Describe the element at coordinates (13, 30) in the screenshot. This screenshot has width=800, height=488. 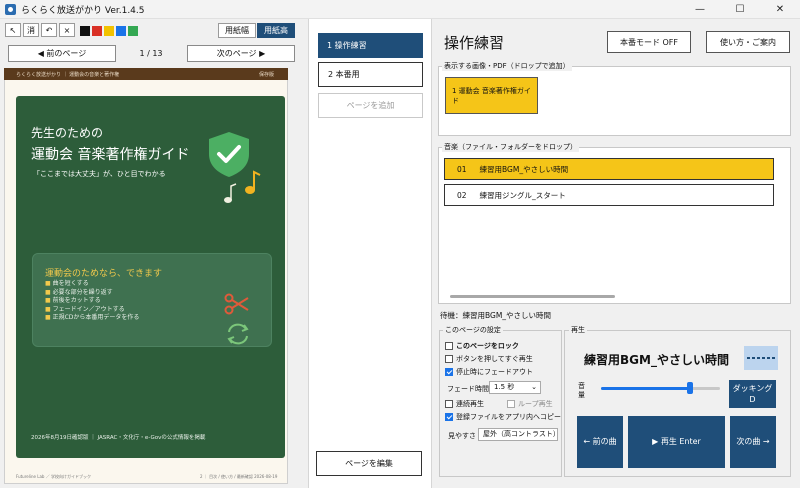
I see `pointer-tool-button: ↖` at that location.